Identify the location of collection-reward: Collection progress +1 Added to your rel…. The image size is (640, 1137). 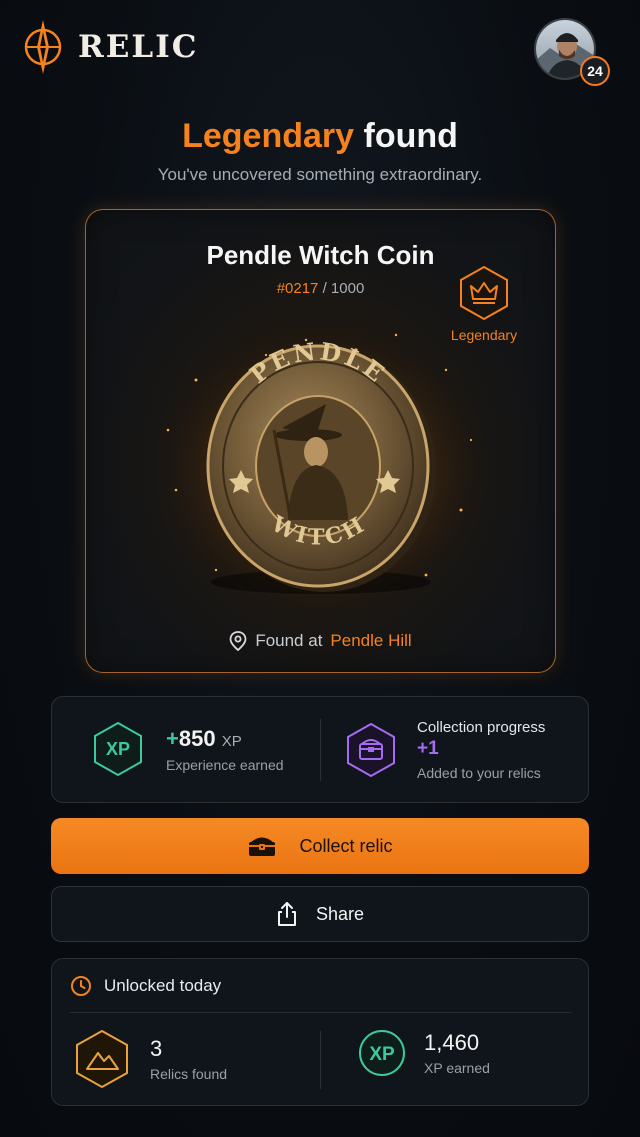
(445, 750).